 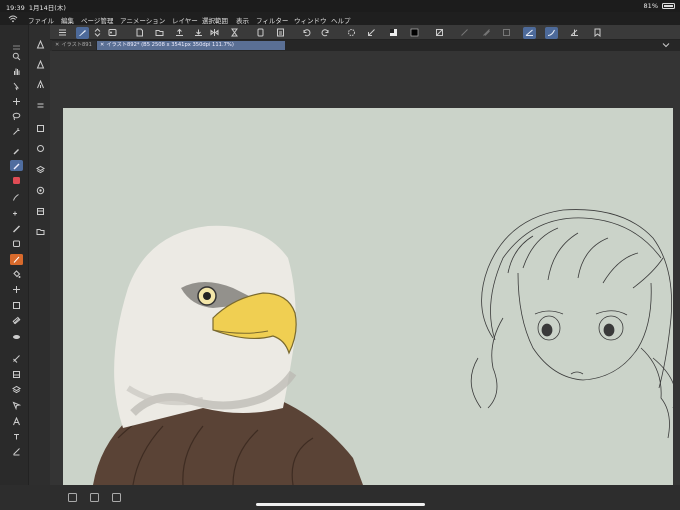 I want to click on correct-line-icon, so click(x=16, y=358).